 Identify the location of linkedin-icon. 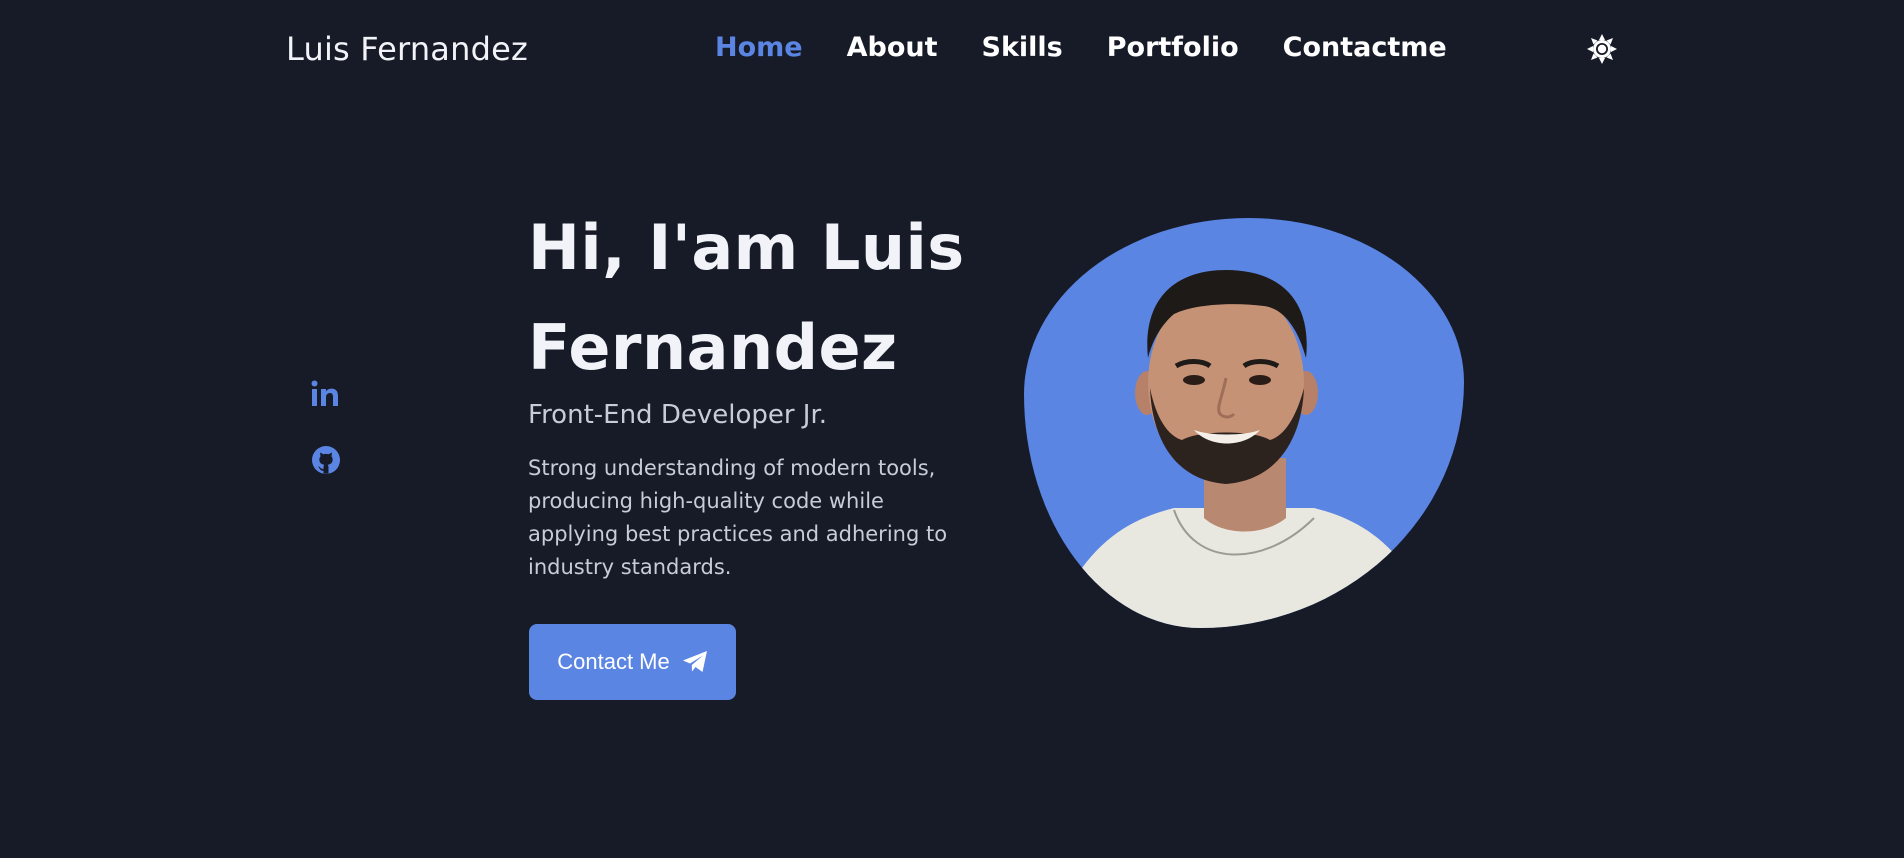
(324, 393).